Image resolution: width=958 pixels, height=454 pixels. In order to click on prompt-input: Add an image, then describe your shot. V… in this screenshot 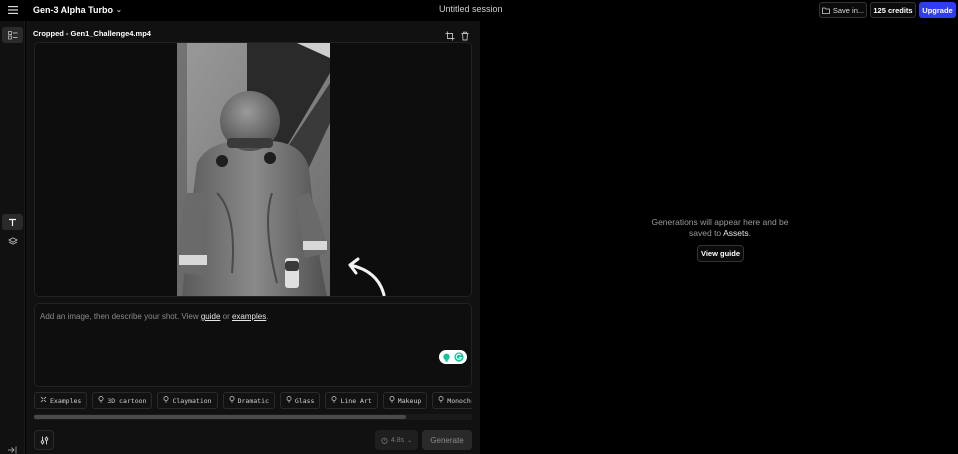, I will do `click(253, 345)`.